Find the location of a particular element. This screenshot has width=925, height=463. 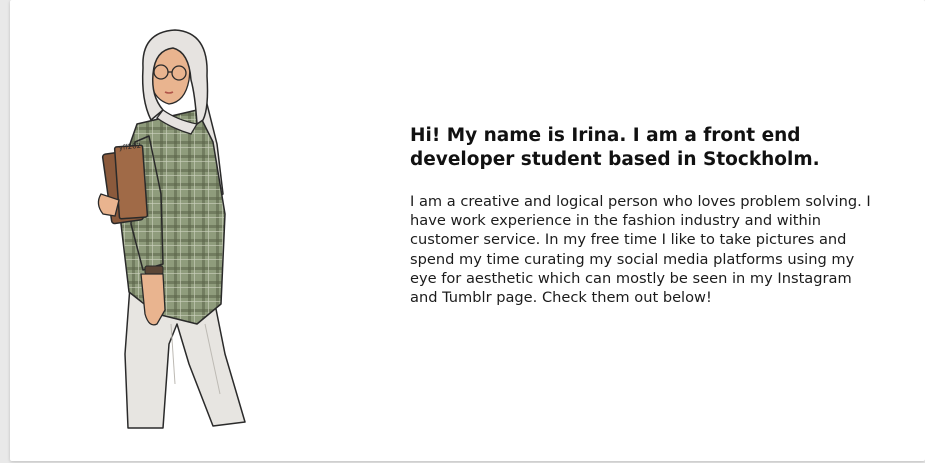

woman-illustration-icon: yff202 is located at coordinates (171, 229).